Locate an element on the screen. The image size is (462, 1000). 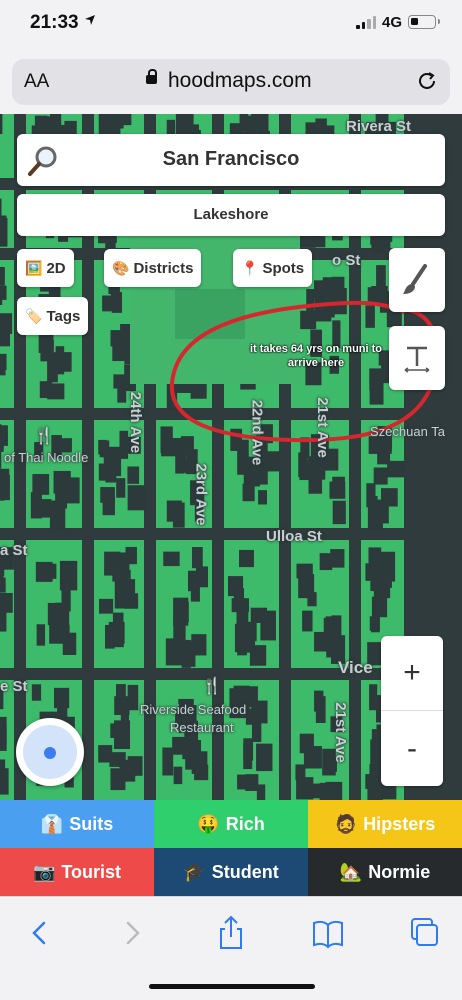
network-type: 4G is located at coordinates (392, 22).